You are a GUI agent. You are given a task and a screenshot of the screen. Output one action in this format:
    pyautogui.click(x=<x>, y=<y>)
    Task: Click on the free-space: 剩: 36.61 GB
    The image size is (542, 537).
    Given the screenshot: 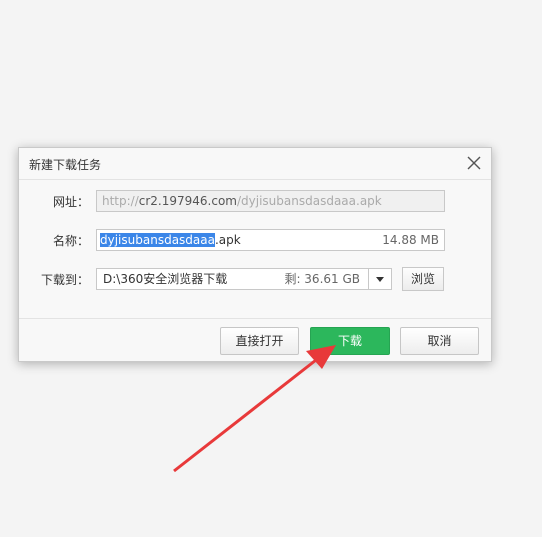 What is the action you would take?
    pyautogui.click(x=322, y=279)
    